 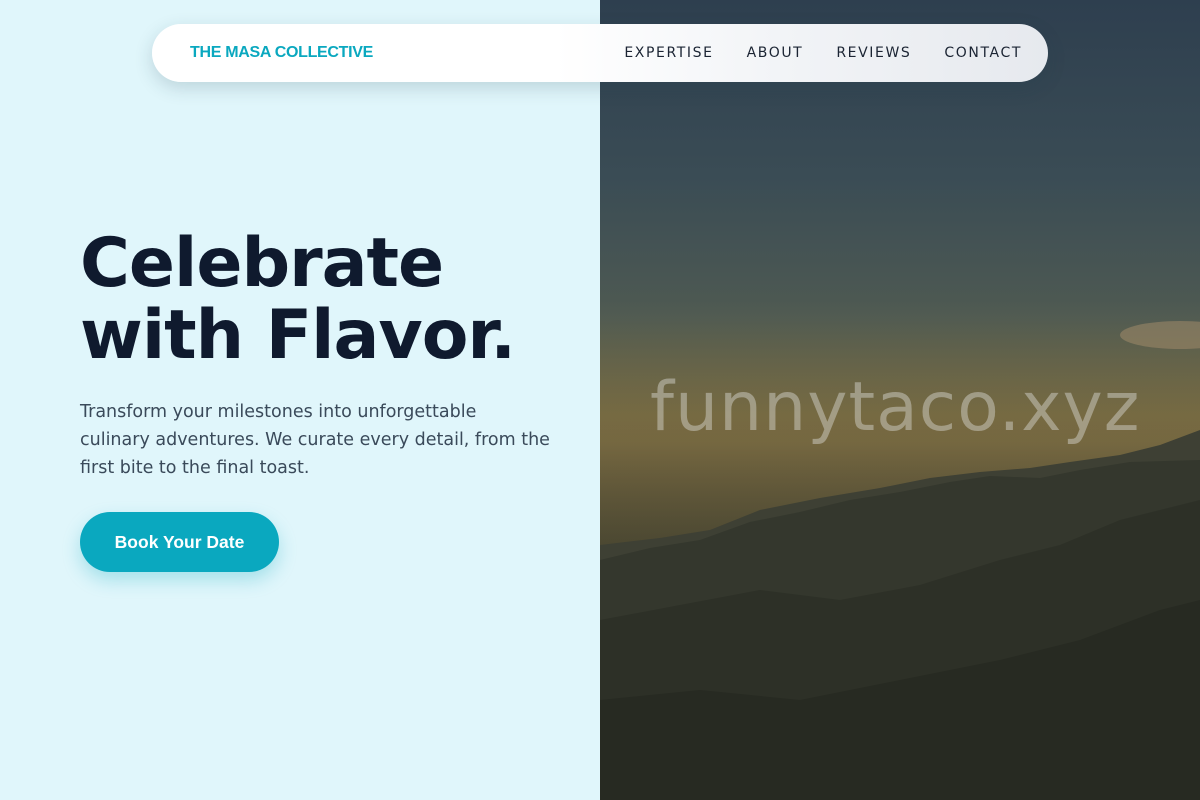 I want to click on nav-link-expertise: EXPERTISE, so click(x=668, y=53).